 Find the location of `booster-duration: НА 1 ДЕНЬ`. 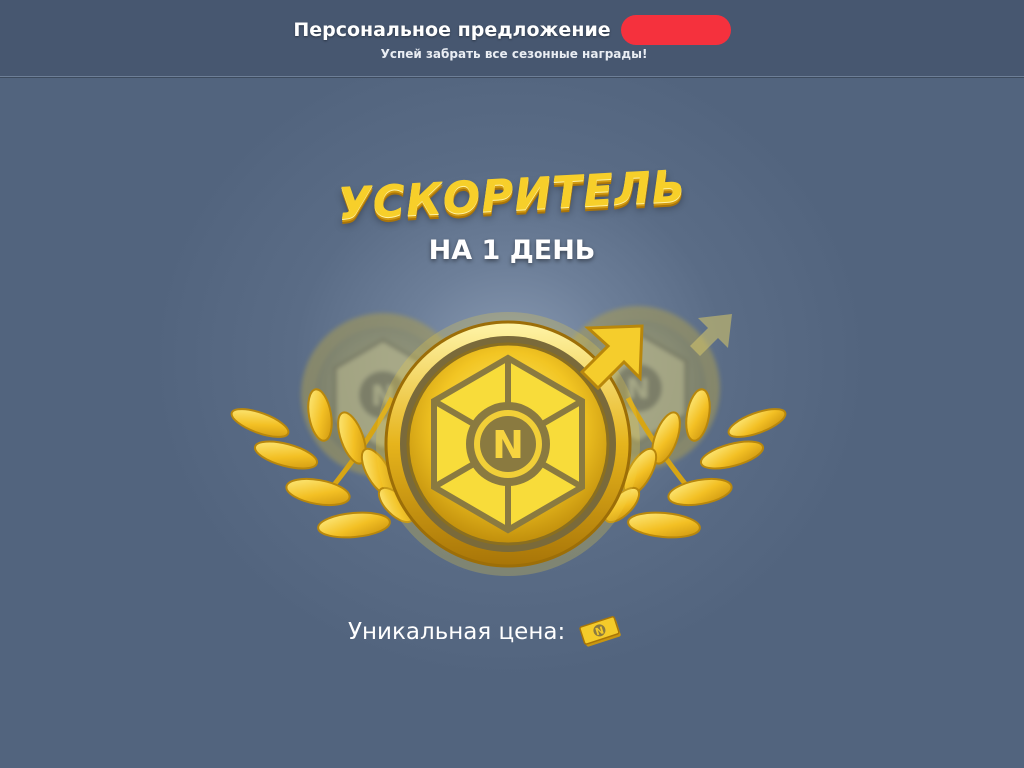

booster-duration: НА 1 ДЕНЬ is located at coordinates (512, 250).